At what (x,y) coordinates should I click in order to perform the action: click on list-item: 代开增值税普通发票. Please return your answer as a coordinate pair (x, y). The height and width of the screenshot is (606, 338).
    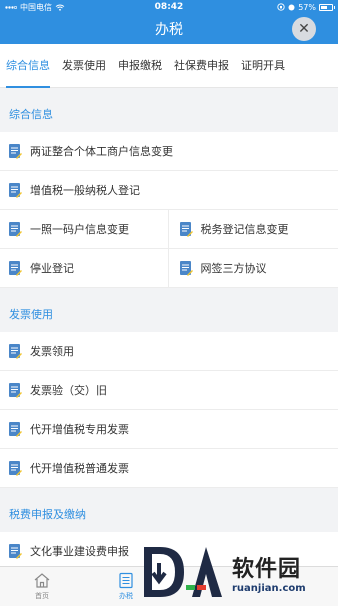
    Looking at the image, I should click on (169, 468).